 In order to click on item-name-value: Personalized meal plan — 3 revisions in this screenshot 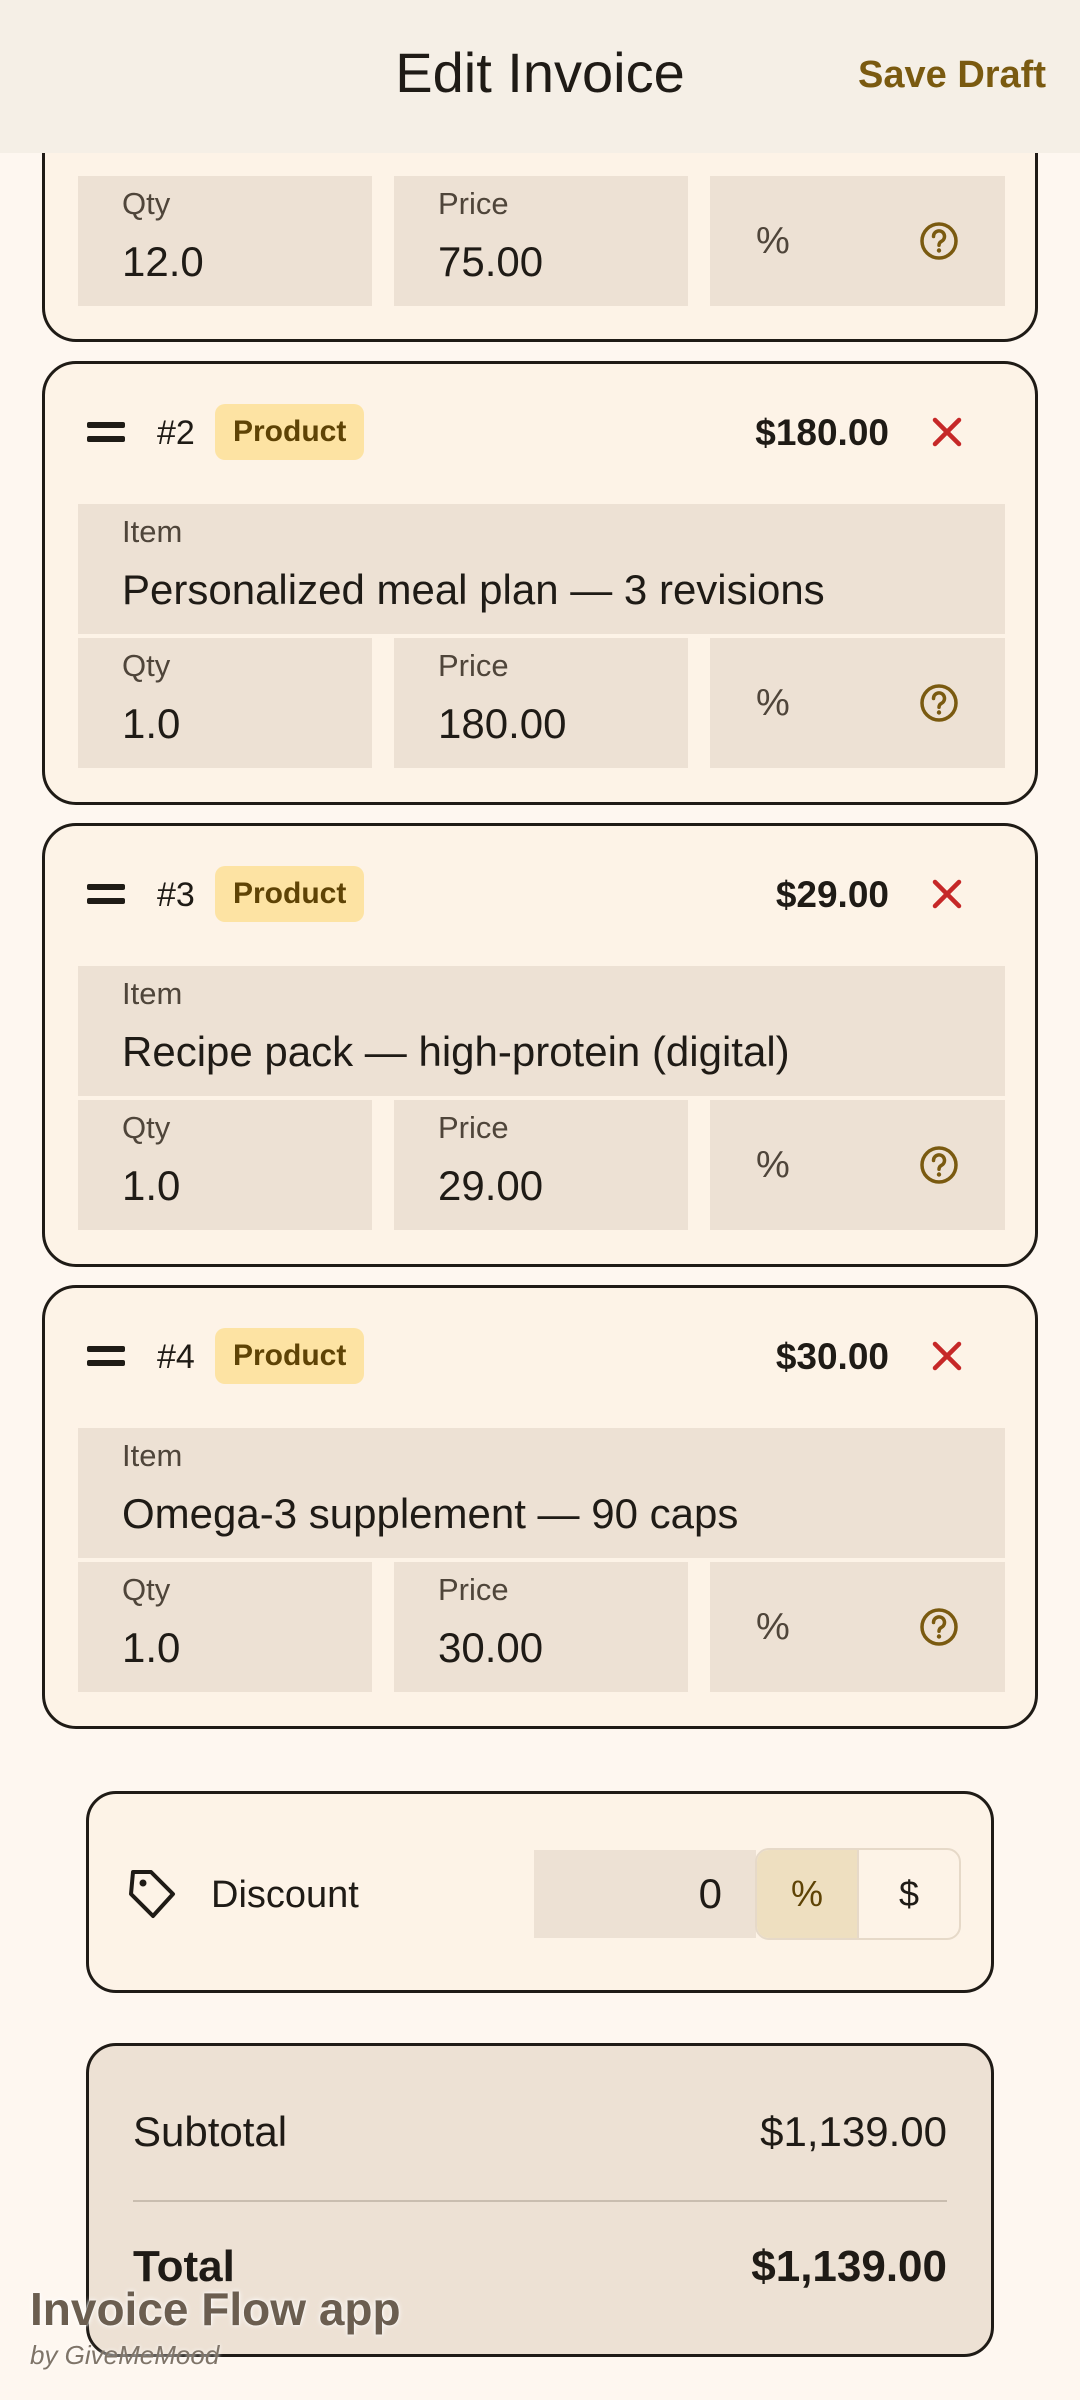, I will do `click(473, 589)`.